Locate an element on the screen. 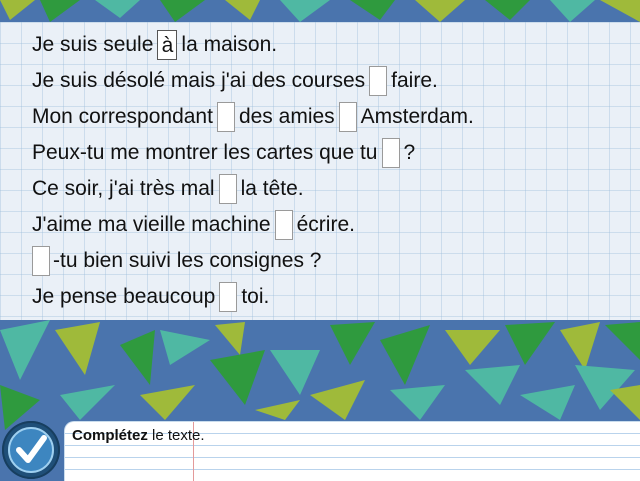 The height and width of the screenshot is (481, 640). sentence-line: Mon correspondant des amies Amsterdam. is located at coordinates (253, 117).